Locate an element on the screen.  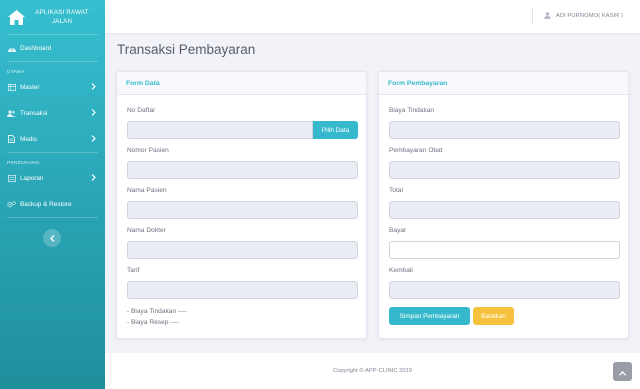
sidebar-toggle-button is located at coordinates (52, 238).